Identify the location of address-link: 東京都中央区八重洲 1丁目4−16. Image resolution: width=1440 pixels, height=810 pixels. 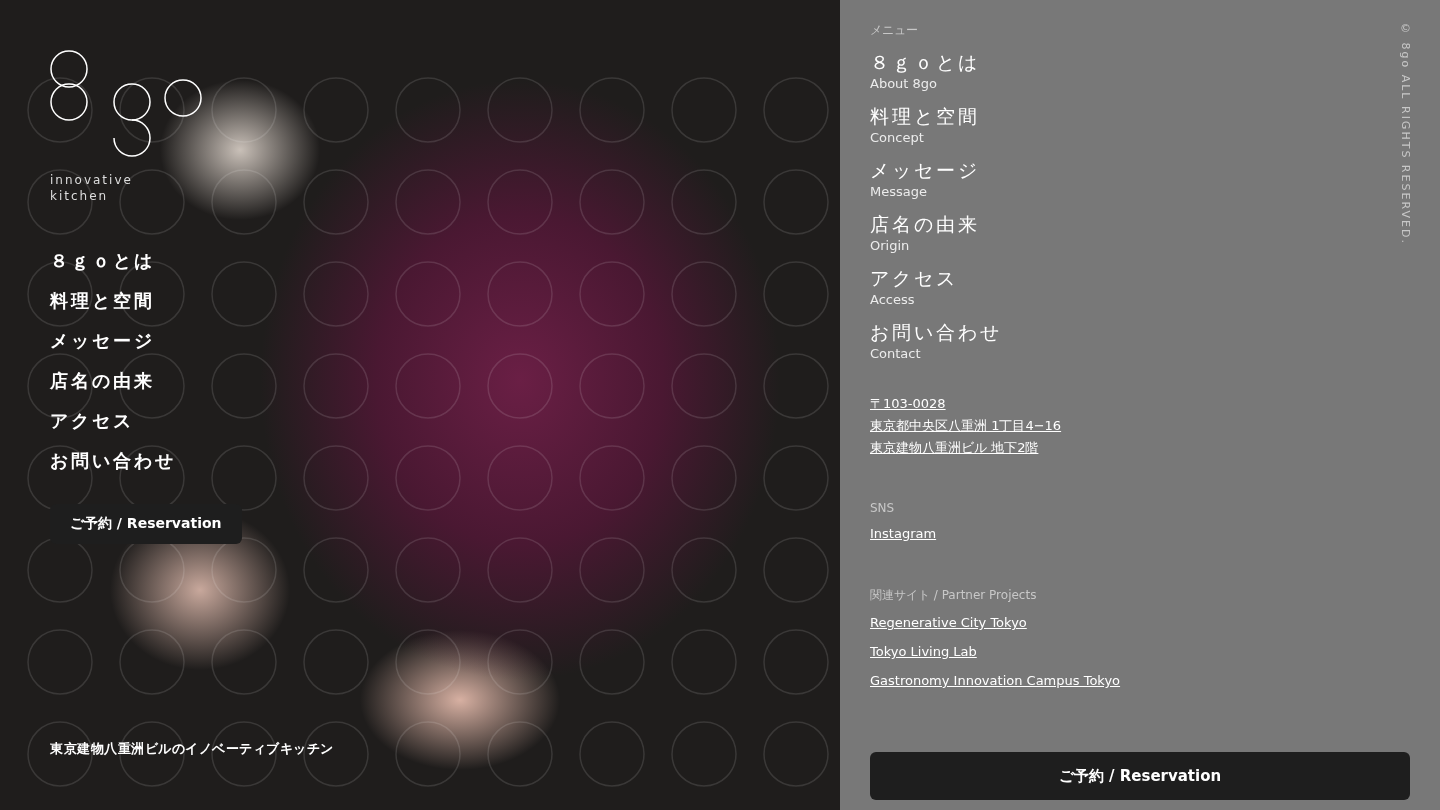
(966, 426).